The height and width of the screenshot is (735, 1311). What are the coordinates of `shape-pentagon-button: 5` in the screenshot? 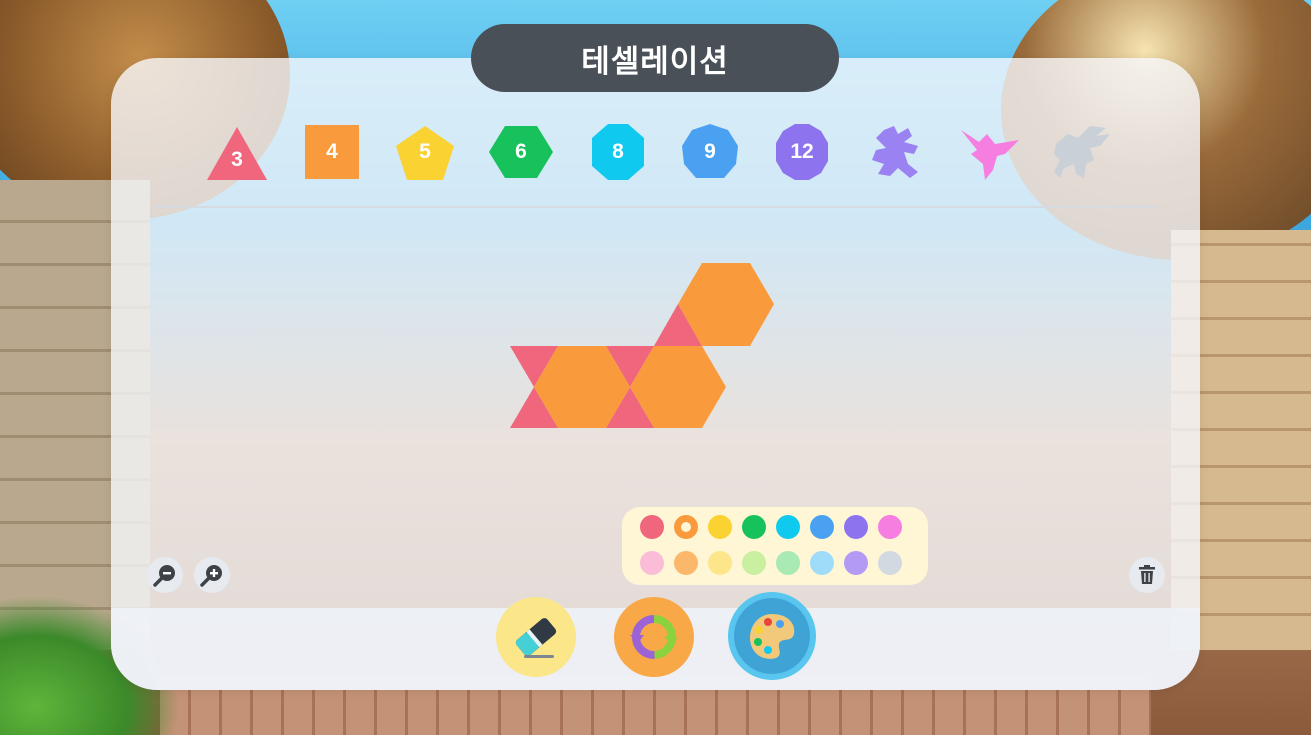 It's located at (425, 152).